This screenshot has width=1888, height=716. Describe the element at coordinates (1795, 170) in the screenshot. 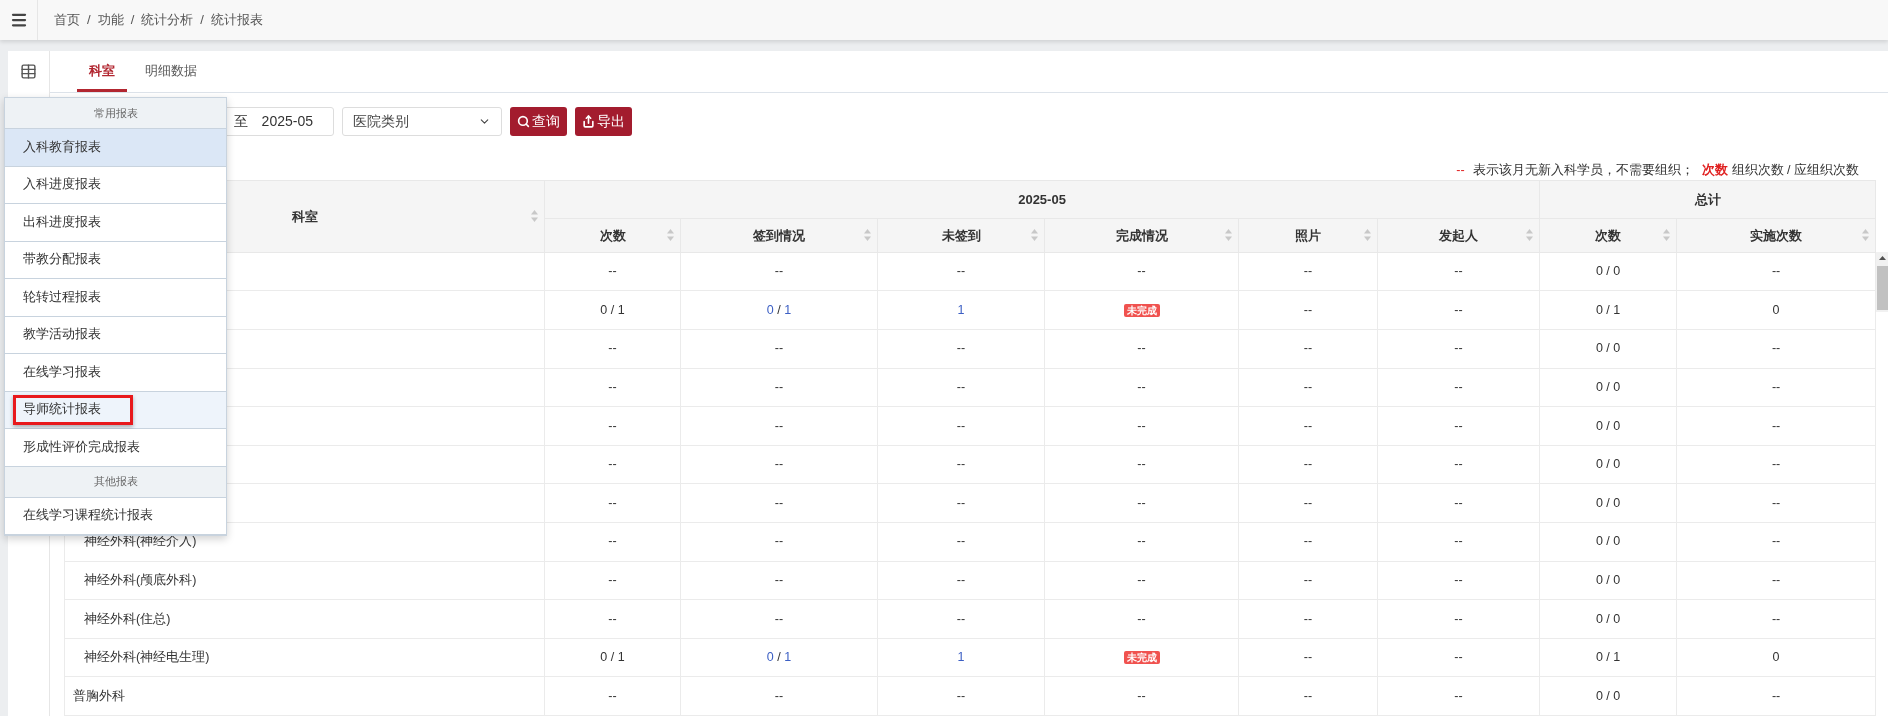

I see `legend-text: 组织次数 / 应组织次数` at that location.